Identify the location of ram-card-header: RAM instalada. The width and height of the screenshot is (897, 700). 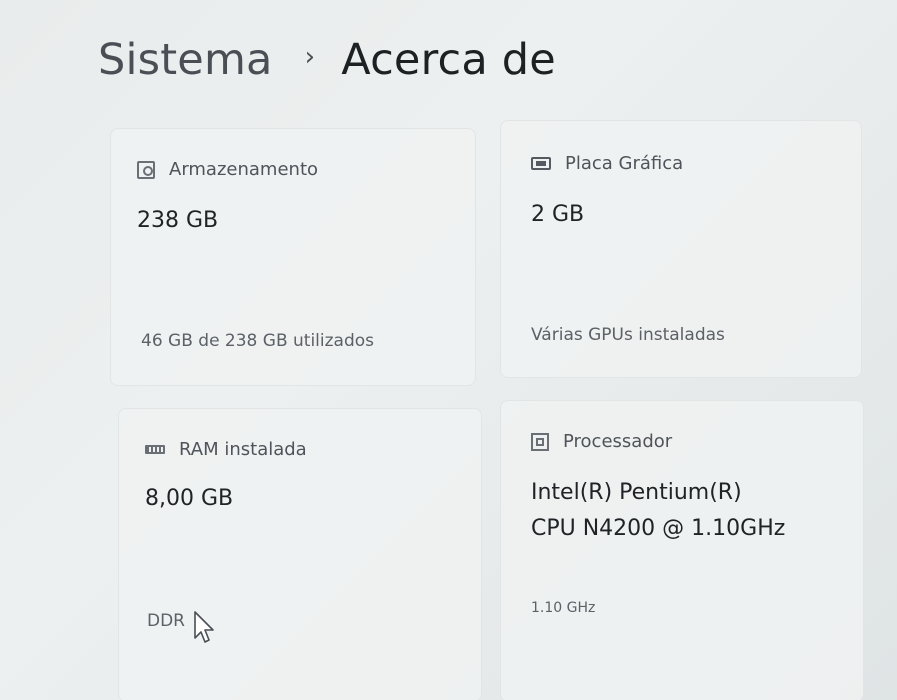
(226, 449).